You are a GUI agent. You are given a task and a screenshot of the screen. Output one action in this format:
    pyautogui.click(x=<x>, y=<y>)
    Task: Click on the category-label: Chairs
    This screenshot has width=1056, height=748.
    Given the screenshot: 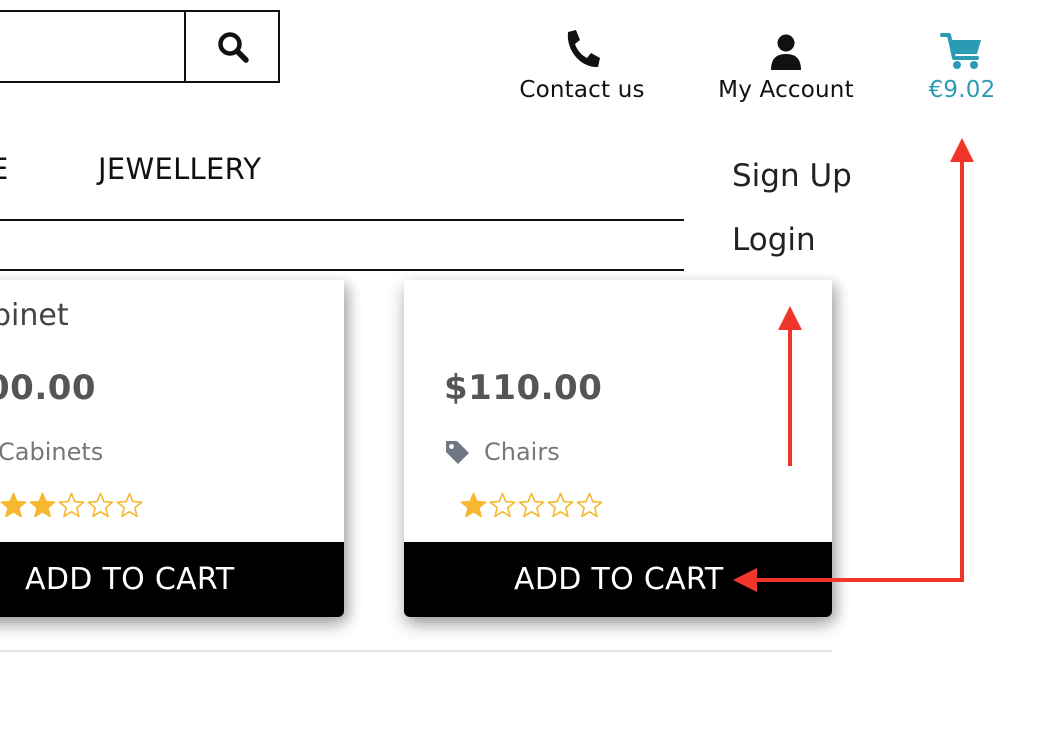 What is the action you would take?
    pyautogui.click(x=522, y=452)
    